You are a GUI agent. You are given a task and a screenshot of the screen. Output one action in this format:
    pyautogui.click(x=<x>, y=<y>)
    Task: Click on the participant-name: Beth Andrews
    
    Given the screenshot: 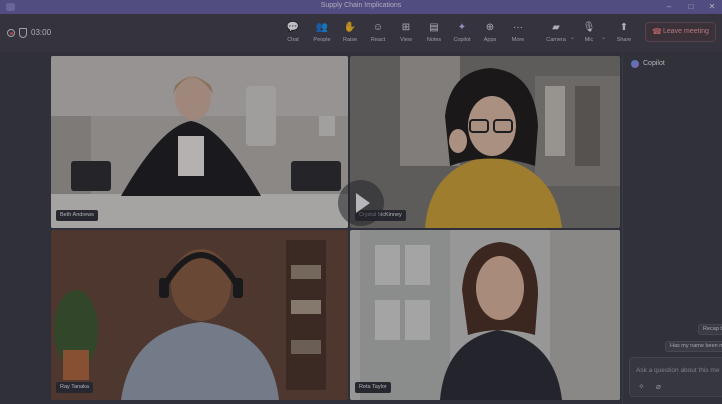 What is the action you would take?
    pyautogui.click(x=77, y=215)
    